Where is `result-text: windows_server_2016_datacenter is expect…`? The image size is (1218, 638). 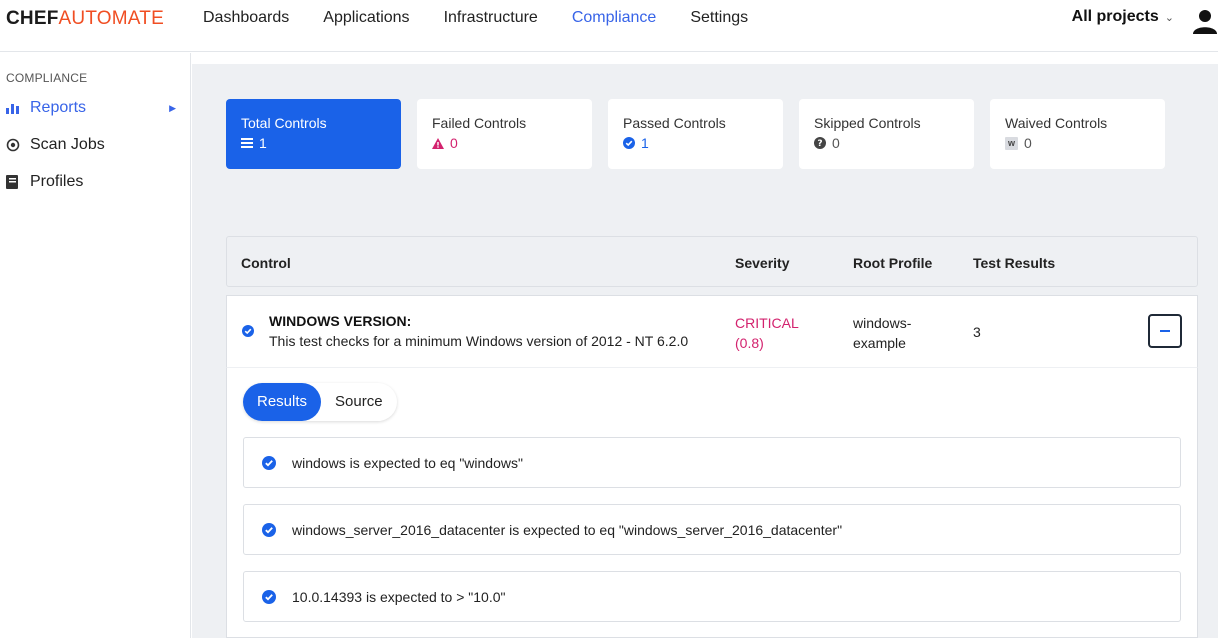 result-text: windows_server_2016_datacenter is expect… is located at coordinates (567, 529).